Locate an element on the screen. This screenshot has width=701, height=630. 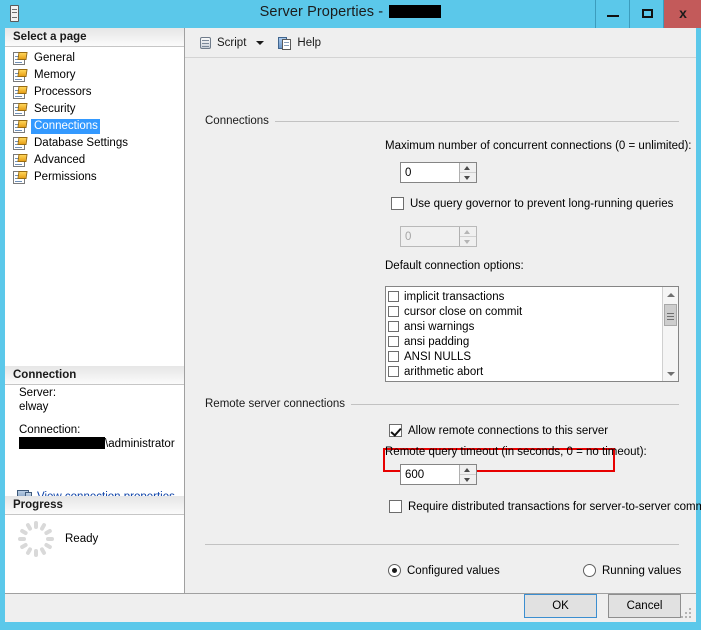
script-label: Script is located at coordinates (232, 42).